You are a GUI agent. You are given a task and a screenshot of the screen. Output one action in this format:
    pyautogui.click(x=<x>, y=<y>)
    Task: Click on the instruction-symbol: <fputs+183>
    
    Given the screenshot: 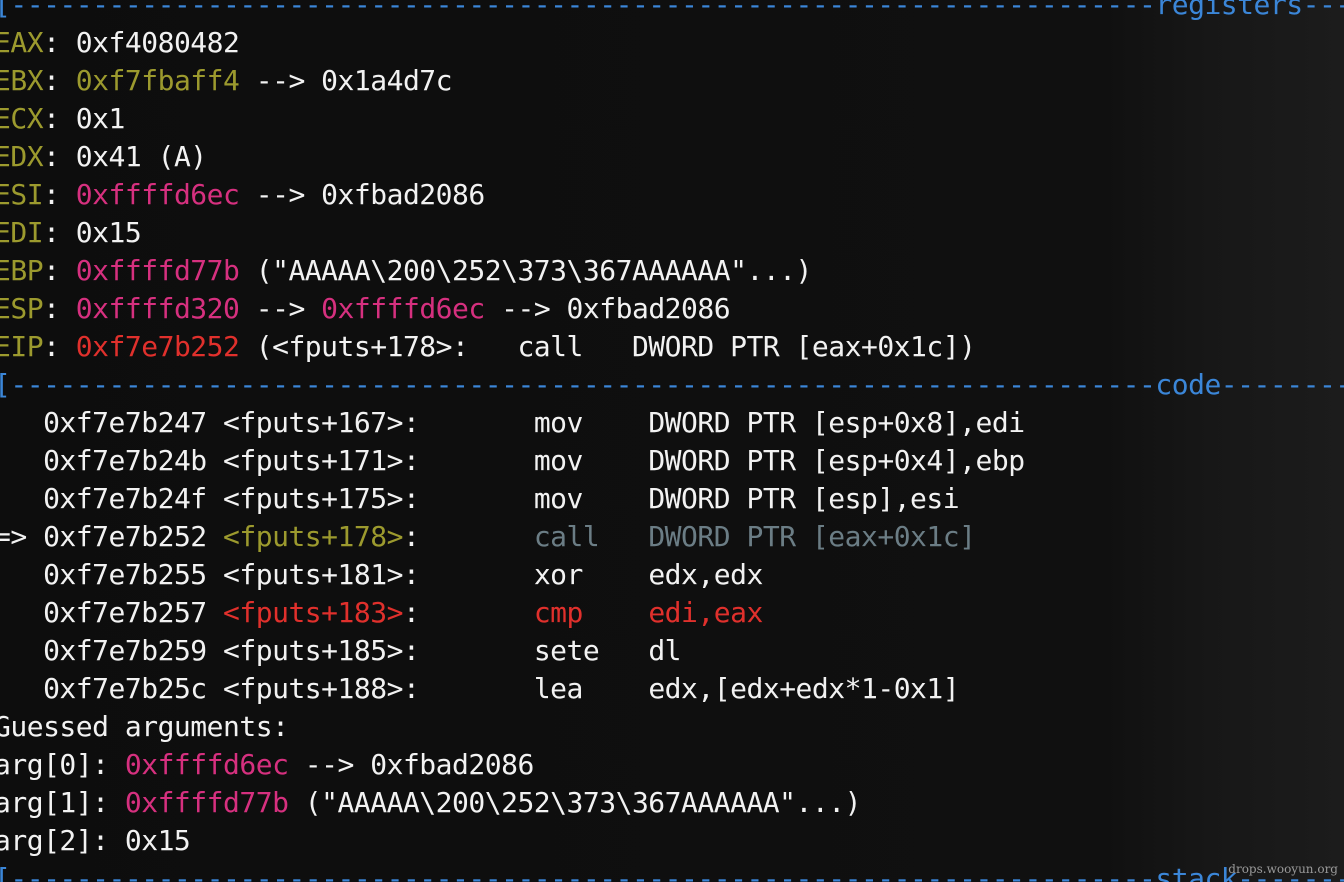 What is the action you would take?
    pyautogui.click(x=313, y=612)
    